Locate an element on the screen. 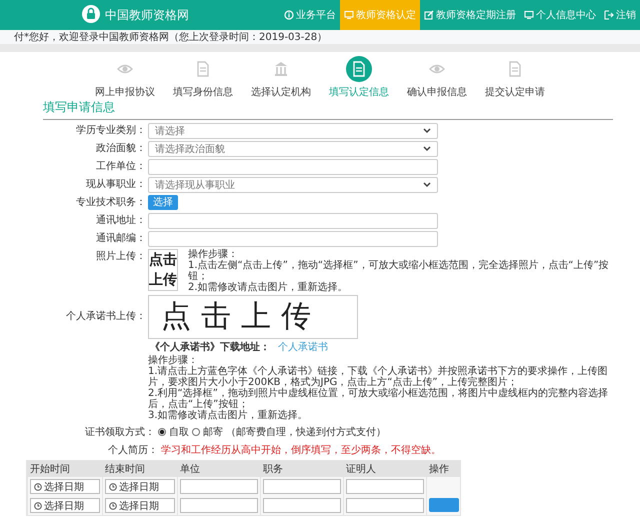 This screenshot has width=640, height=531. instruction-text: 2.利用“选择框”，拖动到照片中虚线框位置，可放大或缩小框选范围，将图片中虚线框内的完整内容选择后，点击“上传”按钮； is located at coordinates (378, 399).